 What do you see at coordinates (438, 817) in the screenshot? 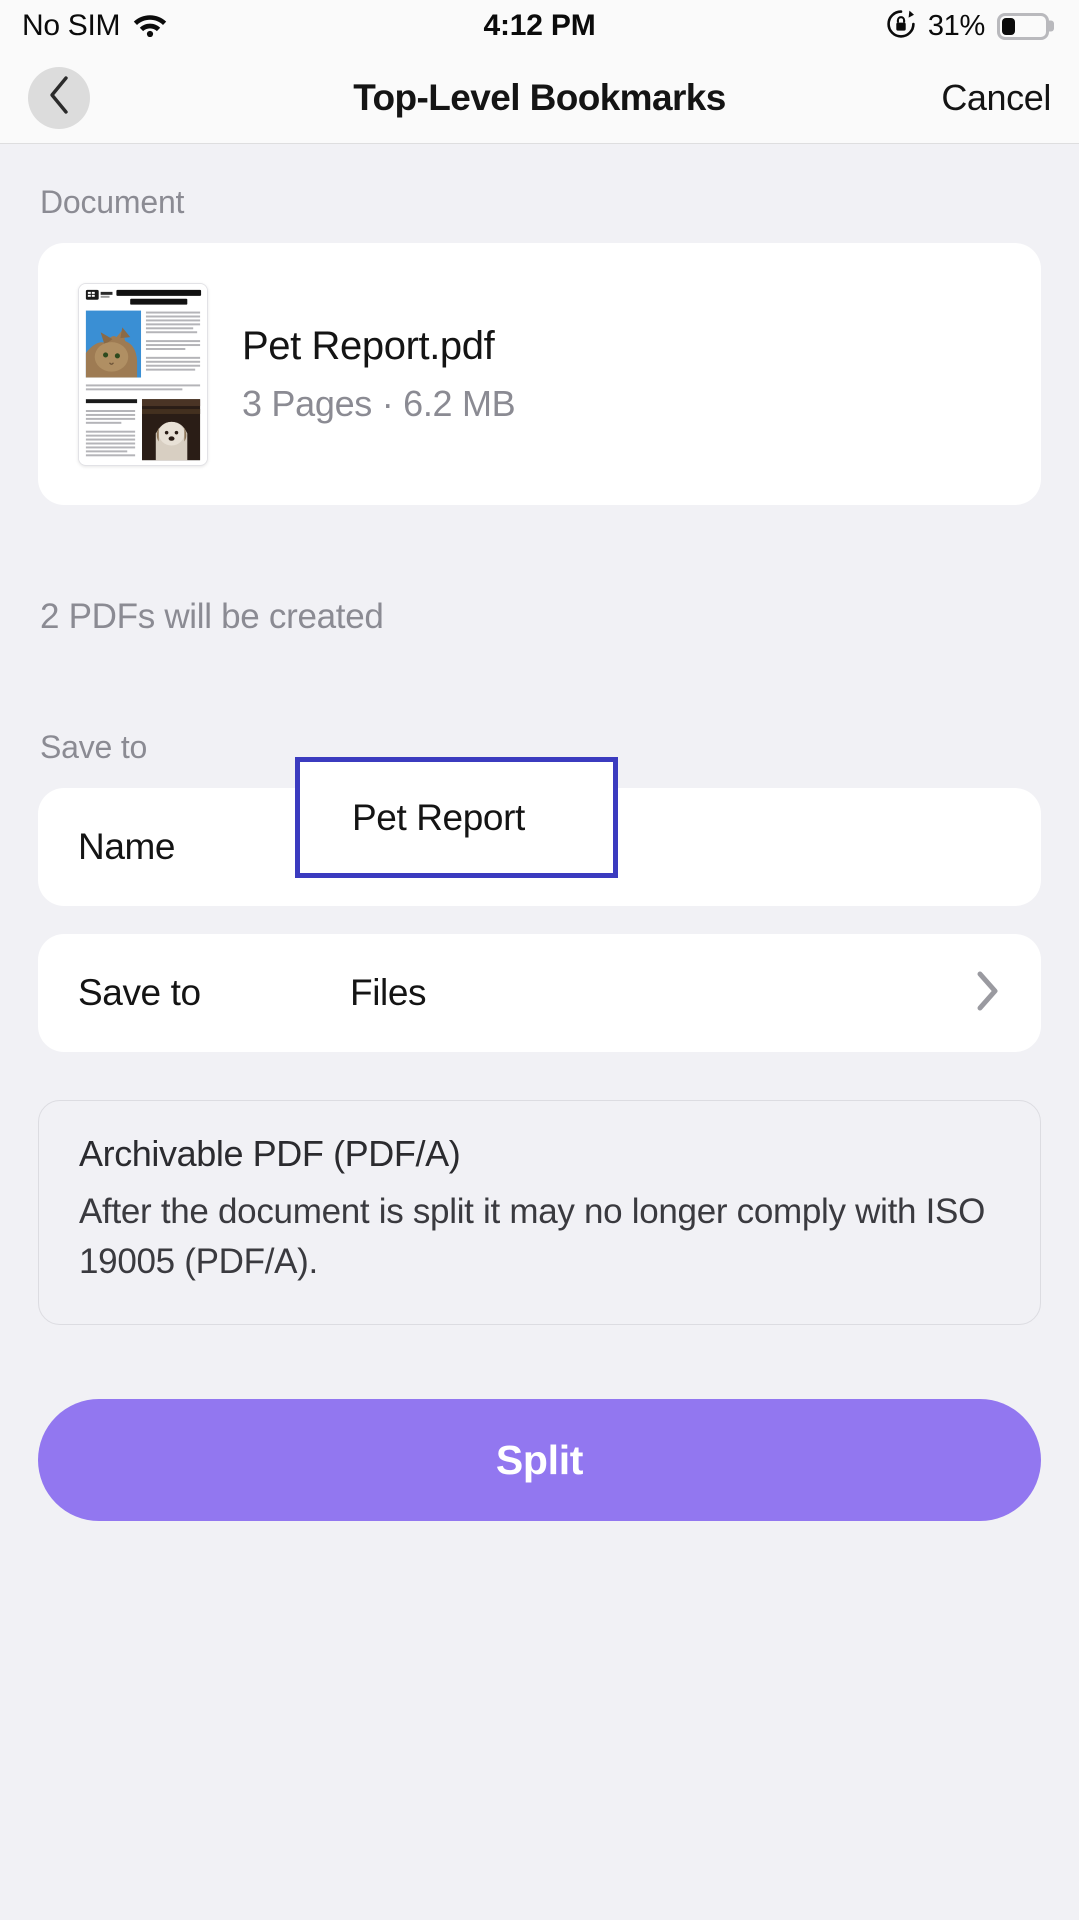
I see `name-input-value: Pet Report` at bounding box center [438, 817].